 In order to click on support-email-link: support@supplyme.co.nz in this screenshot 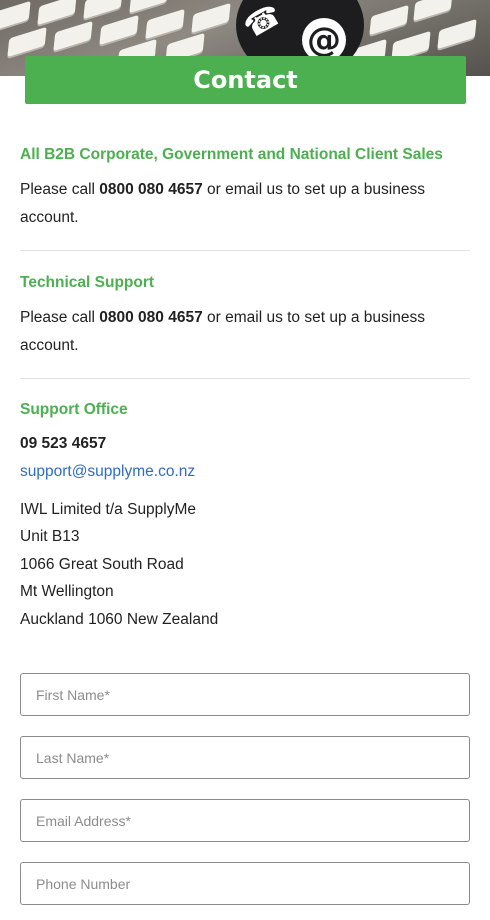, I will do `click(107, 472)`.